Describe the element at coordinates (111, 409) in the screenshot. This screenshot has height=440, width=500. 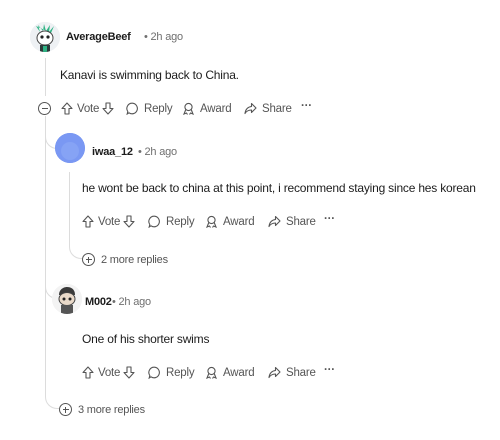
I see `more-replies-label: 3 more replies` at that location.